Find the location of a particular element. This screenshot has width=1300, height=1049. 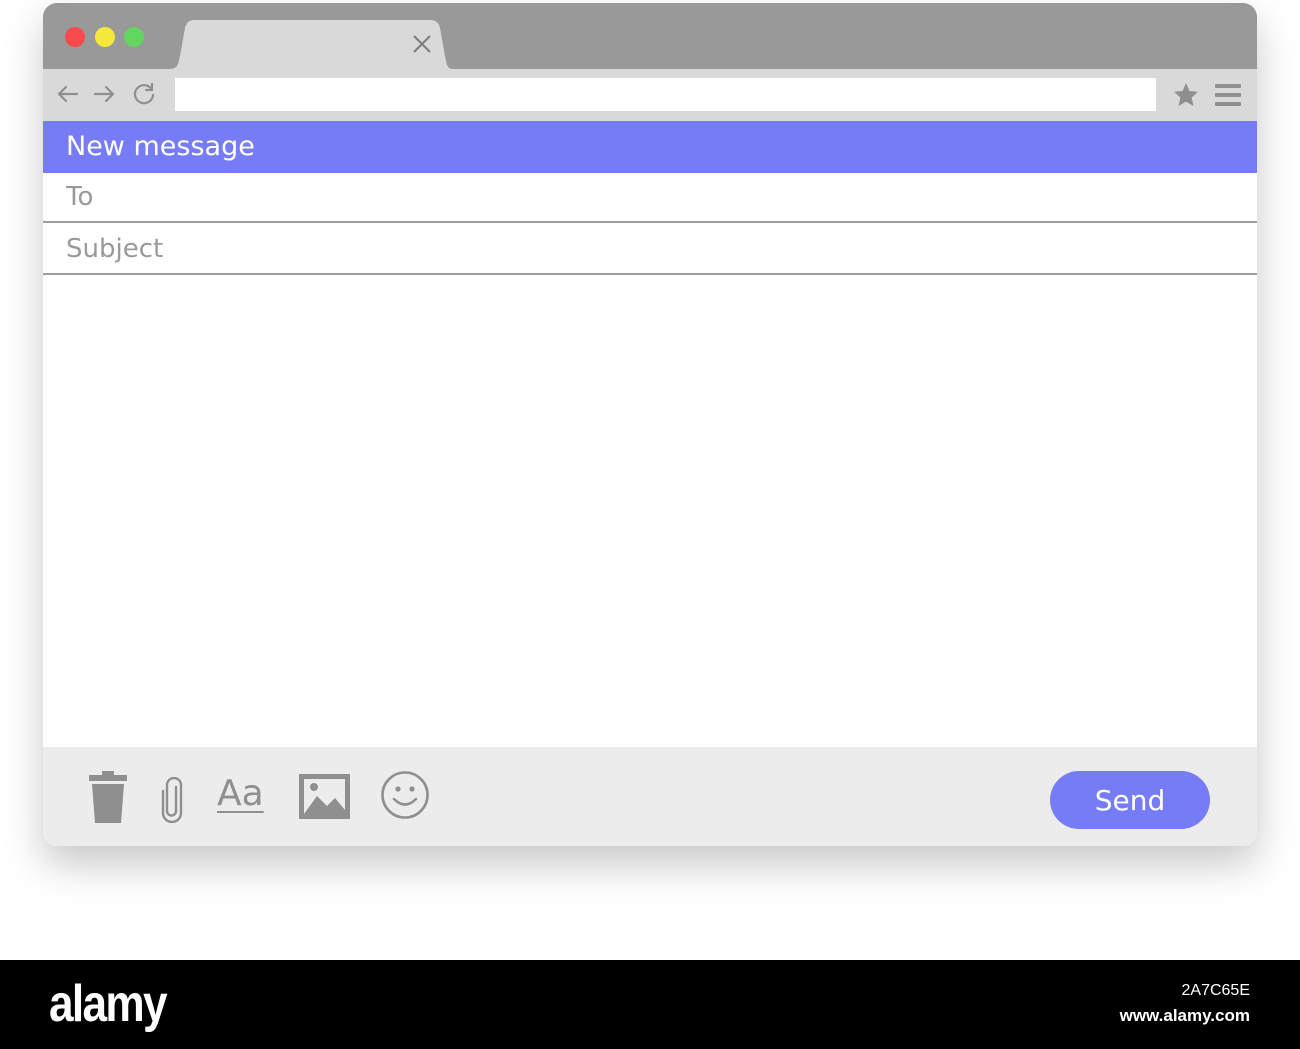

send-button: Send is located at coordinates (1130, 800).